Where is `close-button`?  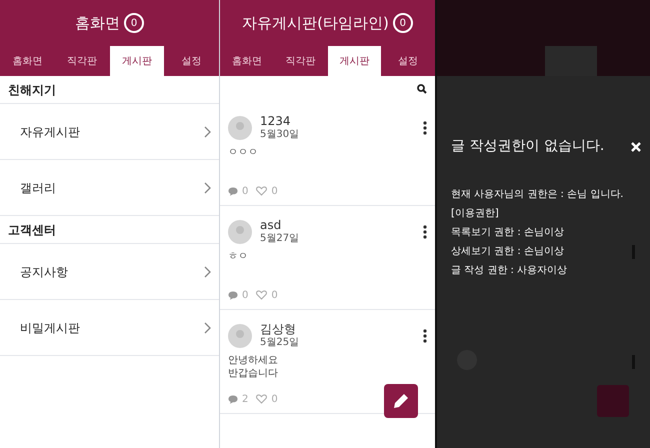
close-button is located at coordinates (636, 147).